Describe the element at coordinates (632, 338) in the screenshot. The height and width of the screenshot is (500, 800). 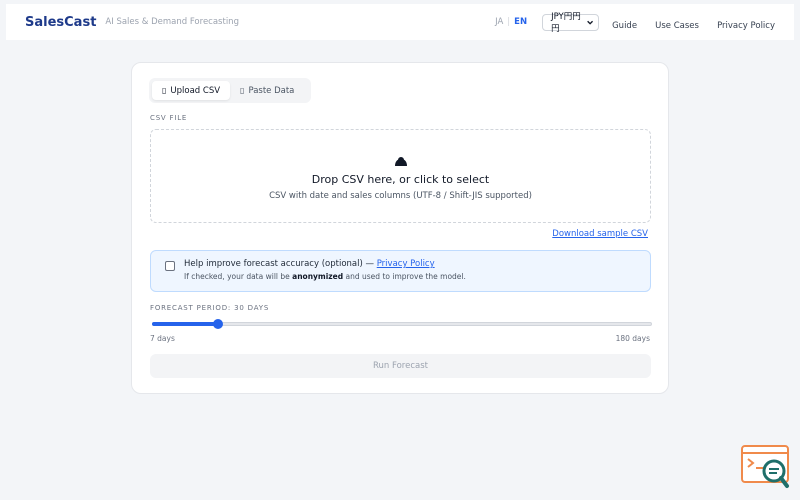
I see `slider-max-label: 180 days` at that location.